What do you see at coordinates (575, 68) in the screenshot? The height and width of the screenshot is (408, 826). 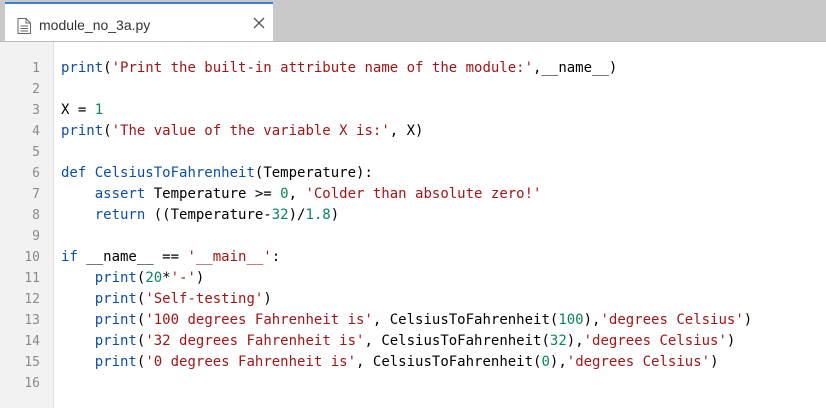 I see `code-token: ,__name__)` at bounding box center [575, 68].